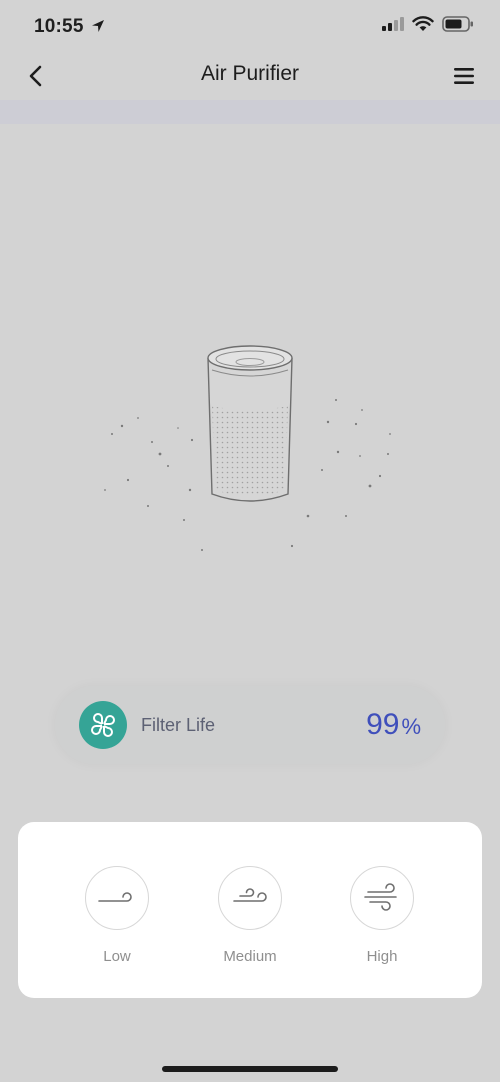 The height and width of the screenshot is (1082, 500). I want to click on filter-life-unit: %, so click(411, 726).